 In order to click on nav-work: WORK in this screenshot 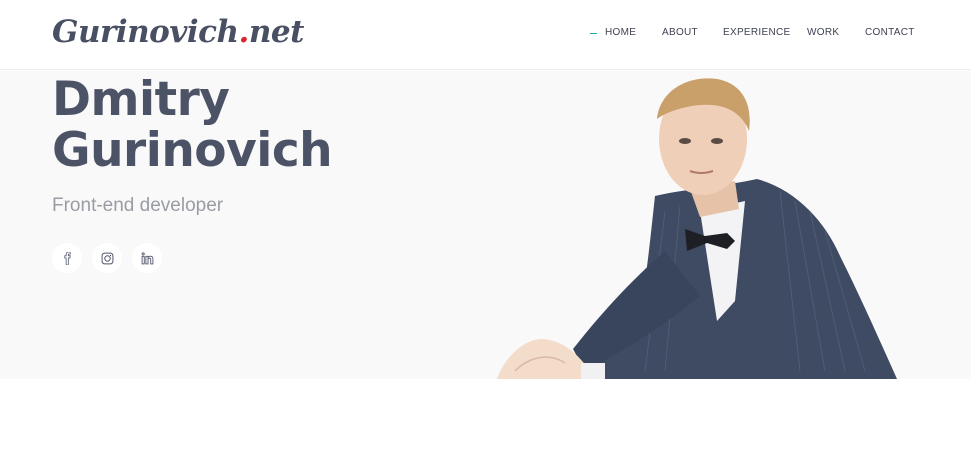, I will do `click(823, 32)`.